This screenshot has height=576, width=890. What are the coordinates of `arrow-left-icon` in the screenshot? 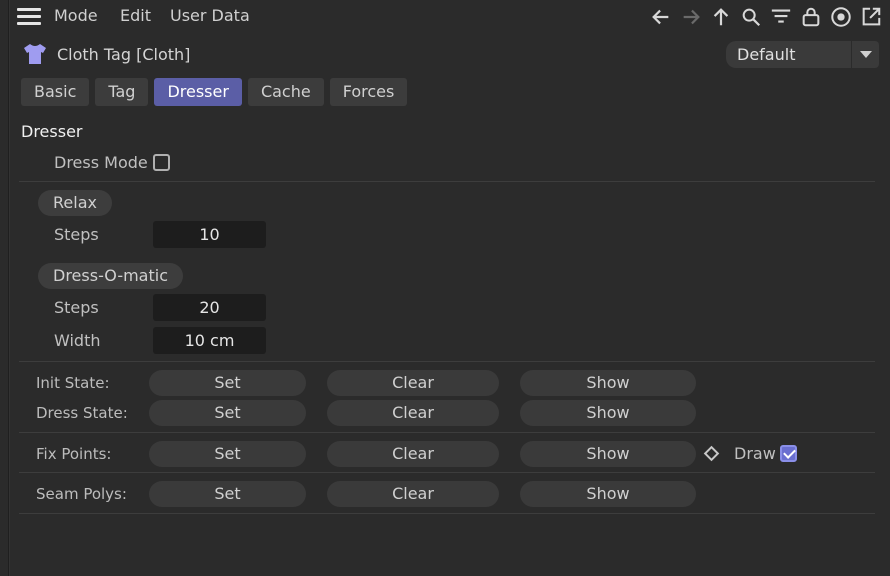 It's located at (661, 17).